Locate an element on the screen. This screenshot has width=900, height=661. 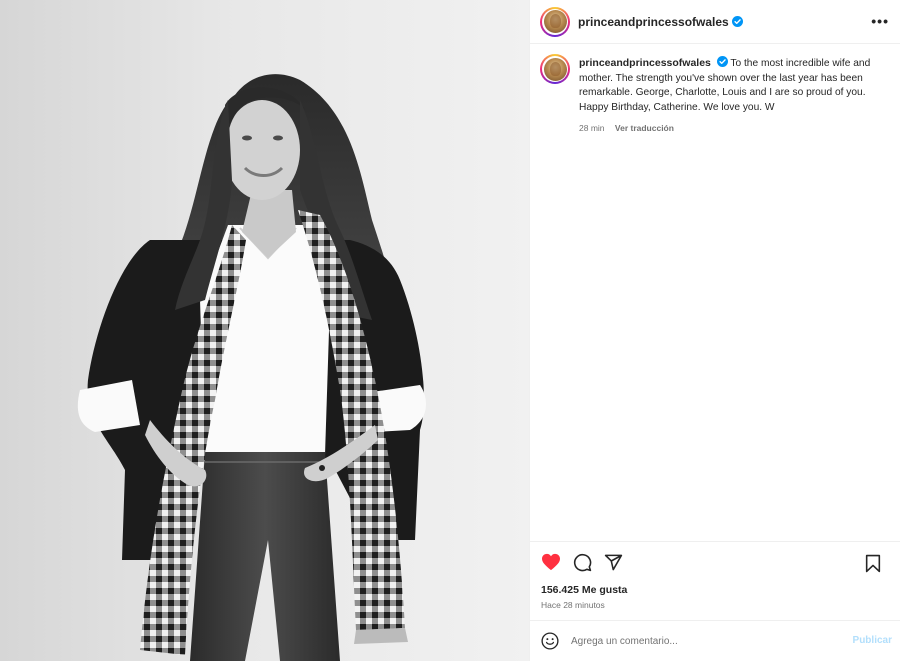
translate-link: Ver traducción is located at coordinates (644, 128).